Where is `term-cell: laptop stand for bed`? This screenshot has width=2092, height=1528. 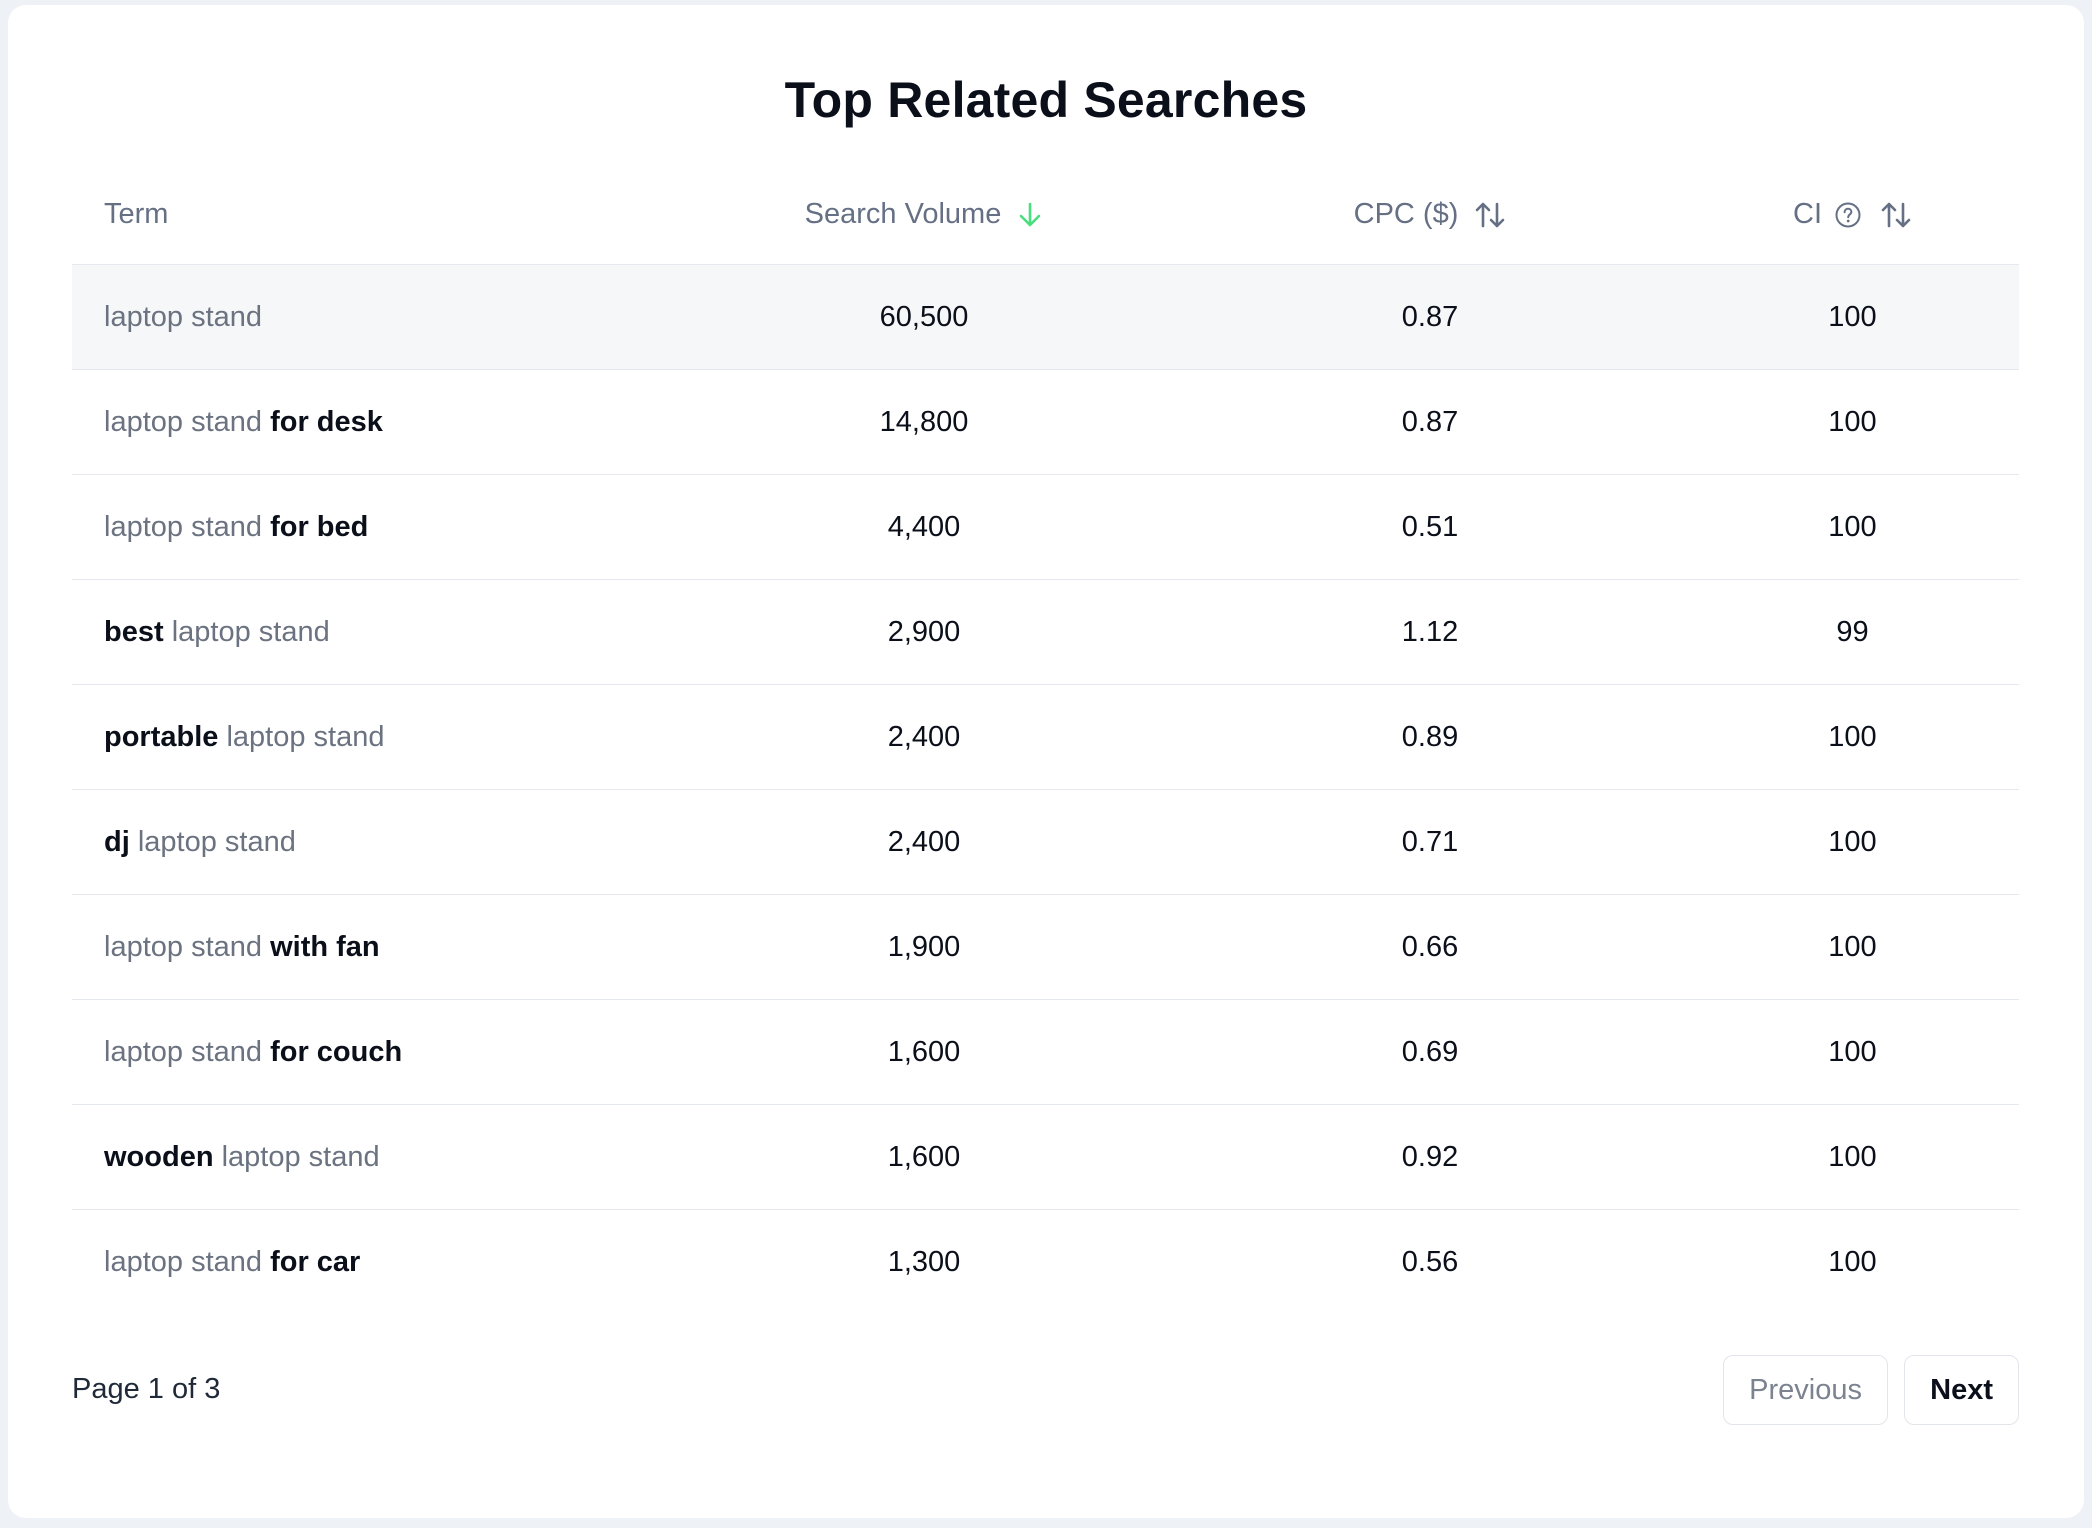
term-cell: laptop stand for bed is located at coordinates (373, 527).